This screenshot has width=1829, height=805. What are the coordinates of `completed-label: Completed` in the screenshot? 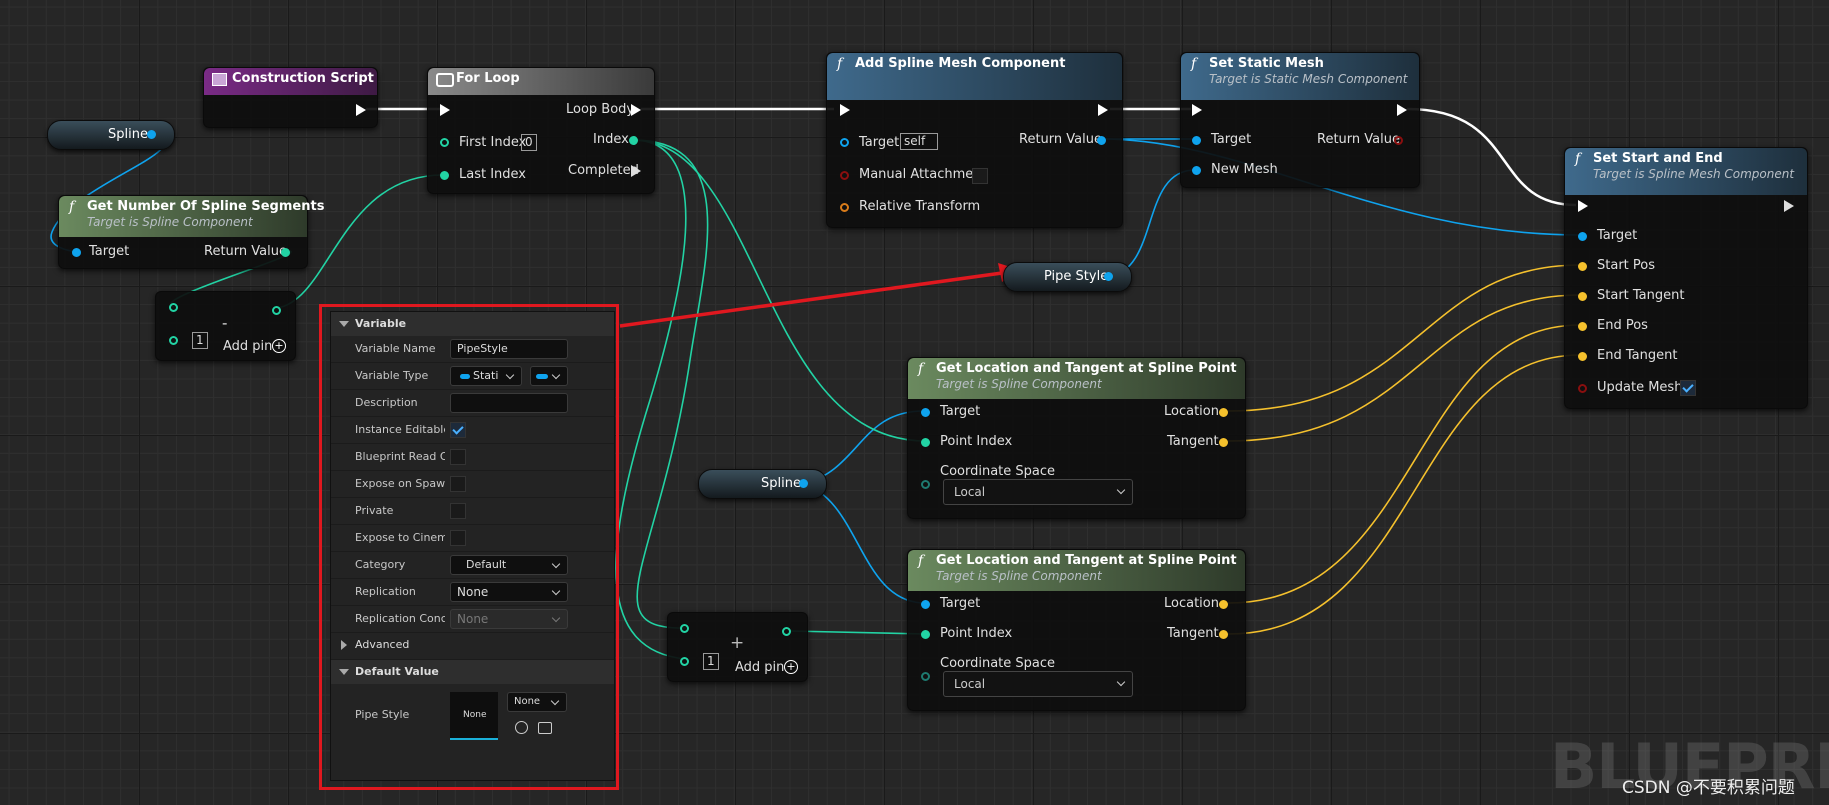 It's located at (603, 170).